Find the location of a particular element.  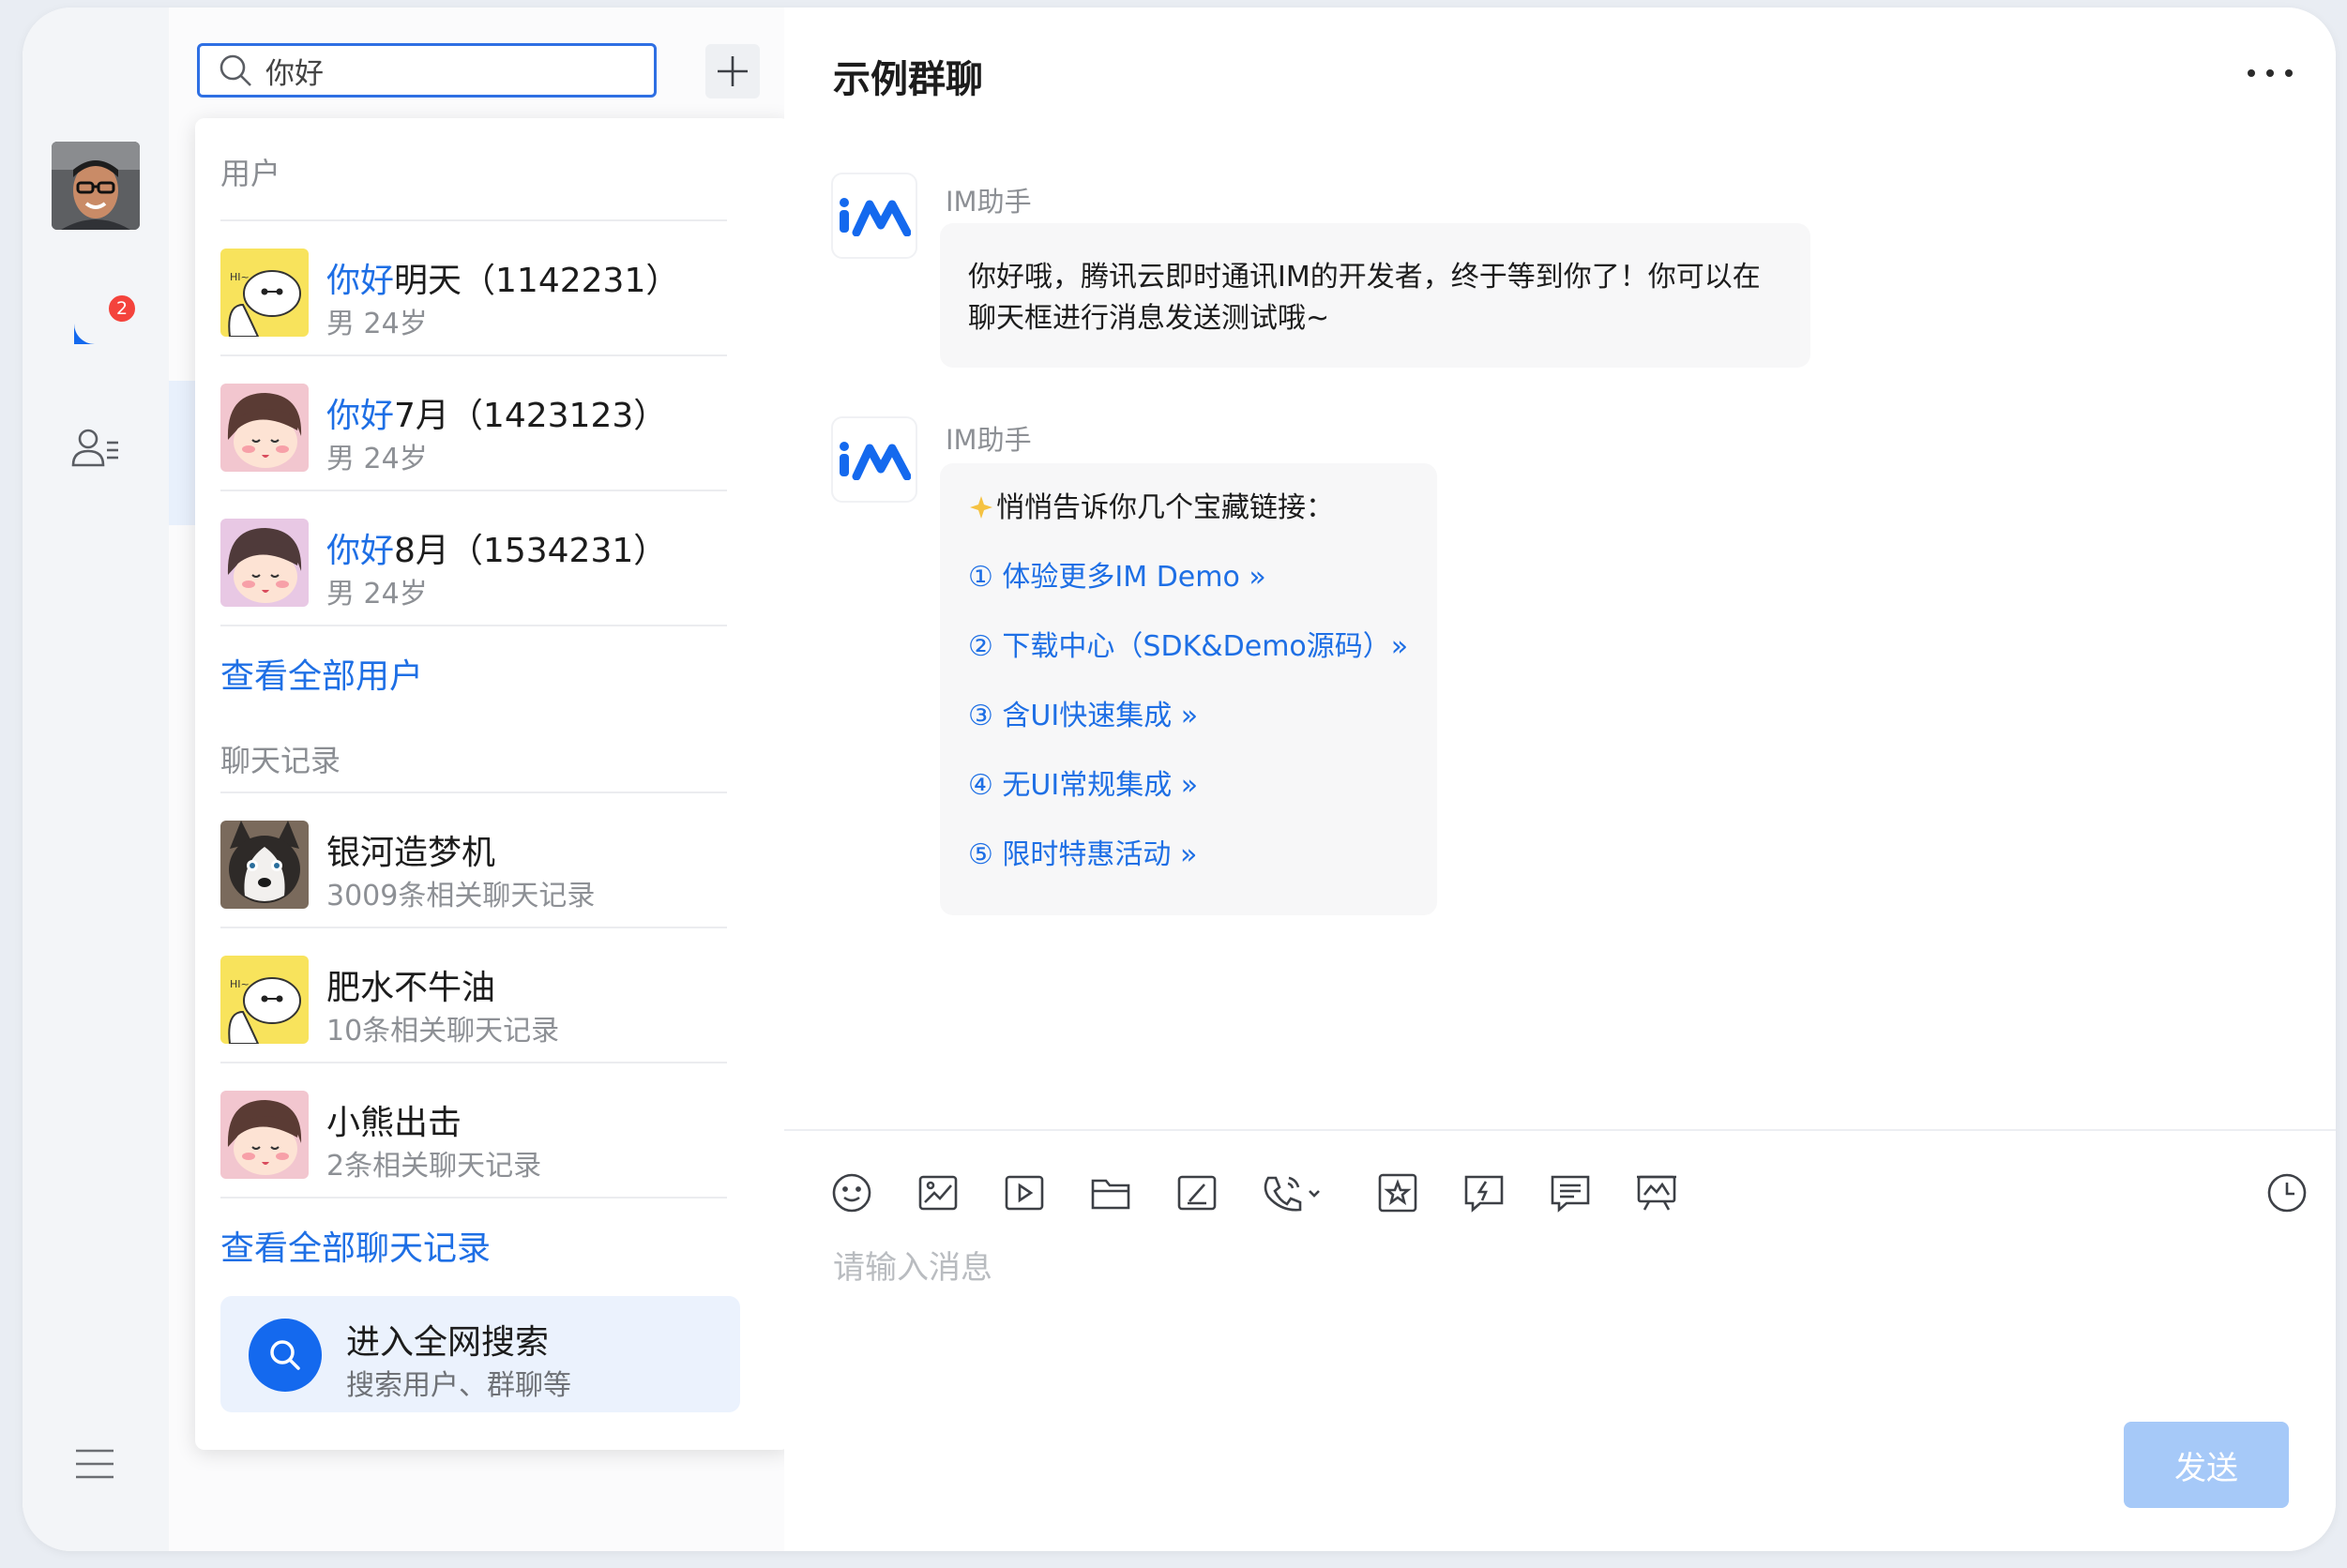

history-clock-icon is located at coordinates (2286, 1193).